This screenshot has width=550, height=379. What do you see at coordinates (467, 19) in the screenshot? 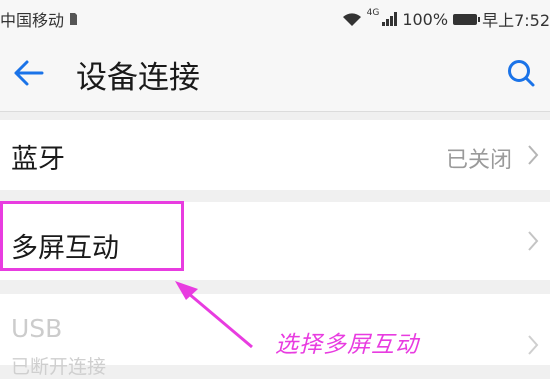
I see `battery-icon` at bounding box center [467, 19].